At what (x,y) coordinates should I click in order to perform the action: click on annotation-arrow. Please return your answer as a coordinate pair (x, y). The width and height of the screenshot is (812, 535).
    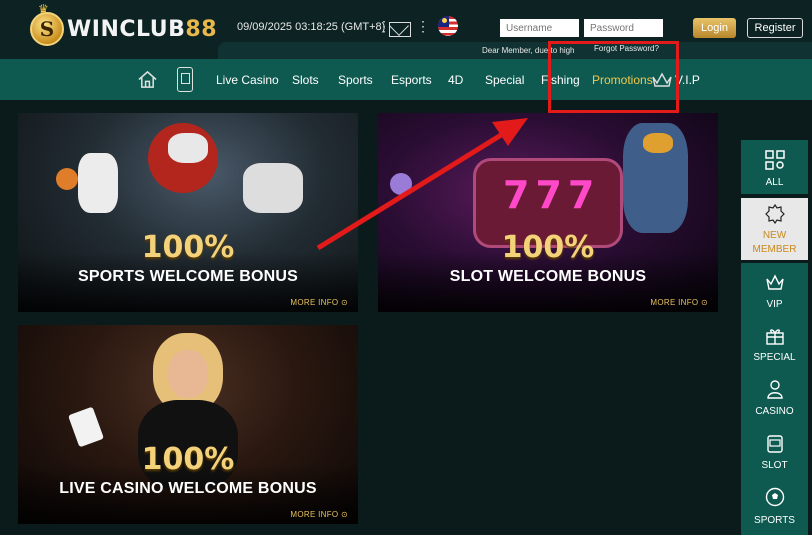
    Looking at the image, I should click on (422, 184).